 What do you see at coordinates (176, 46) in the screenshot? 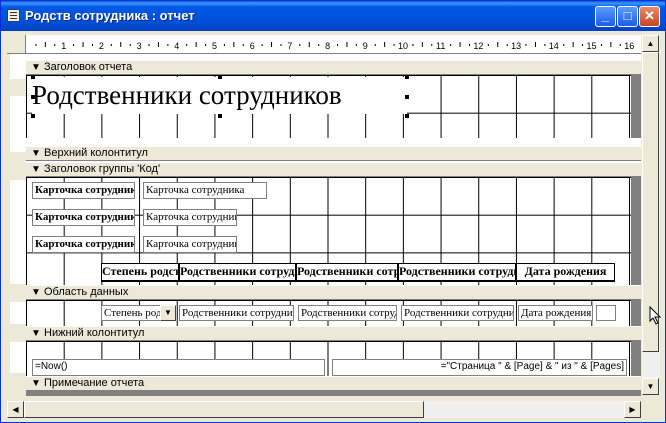
I see `ruler-number: 4` at bounding box center [176, 46].